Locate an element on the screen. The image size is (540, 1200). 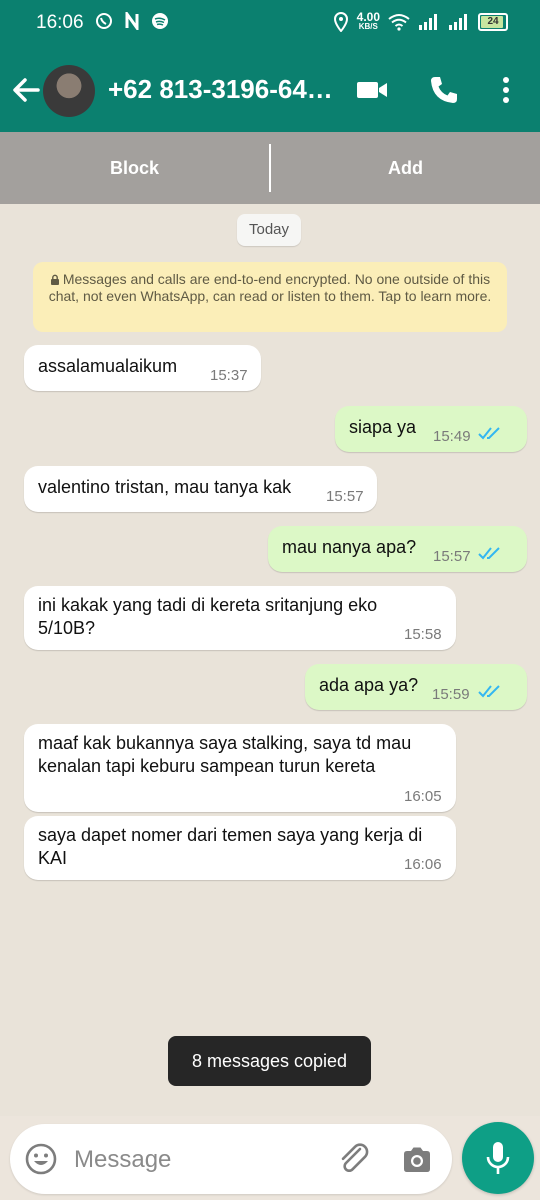
message-text: siapa ya is located at coordinates (383, 427).